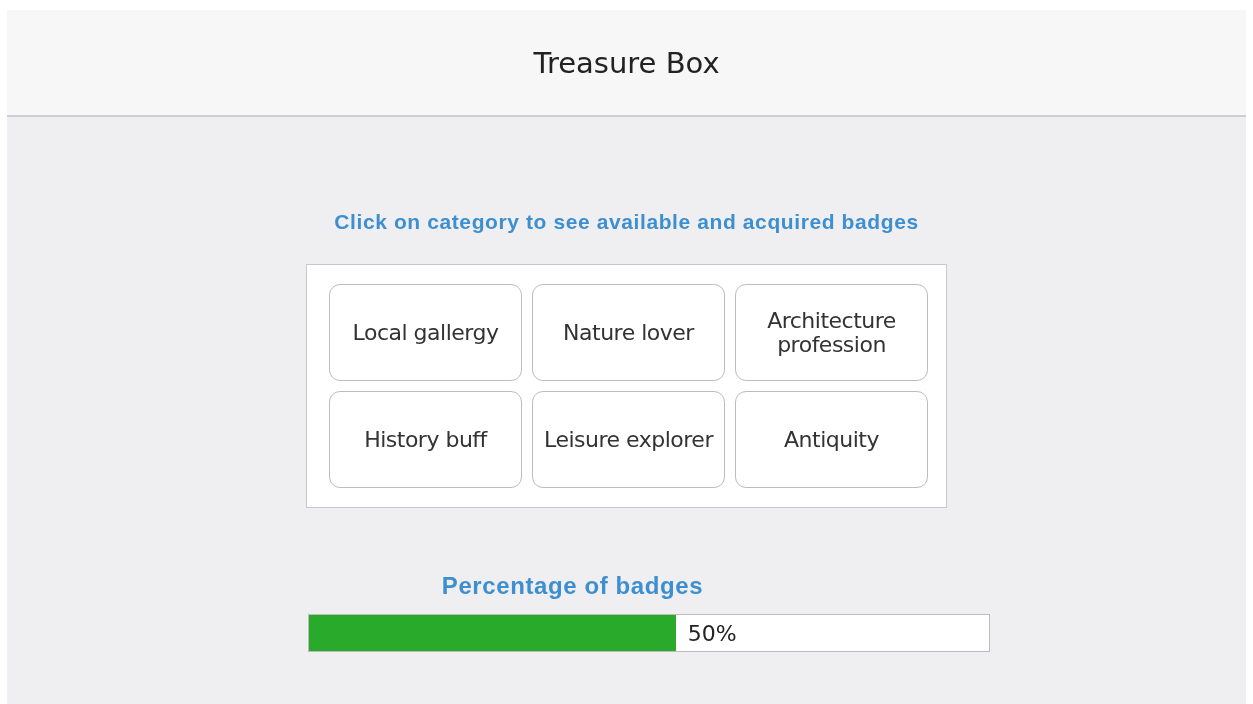  Describe the element at coordinates (425, 439) in the screenshot. I see `category-button: History buff` at that location.